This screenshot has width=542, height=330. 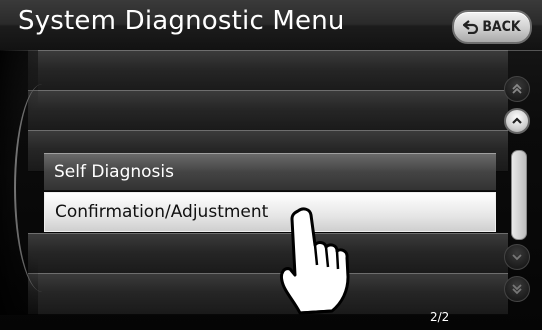 I want to click on drum-shade, so click(x=19, y=182).